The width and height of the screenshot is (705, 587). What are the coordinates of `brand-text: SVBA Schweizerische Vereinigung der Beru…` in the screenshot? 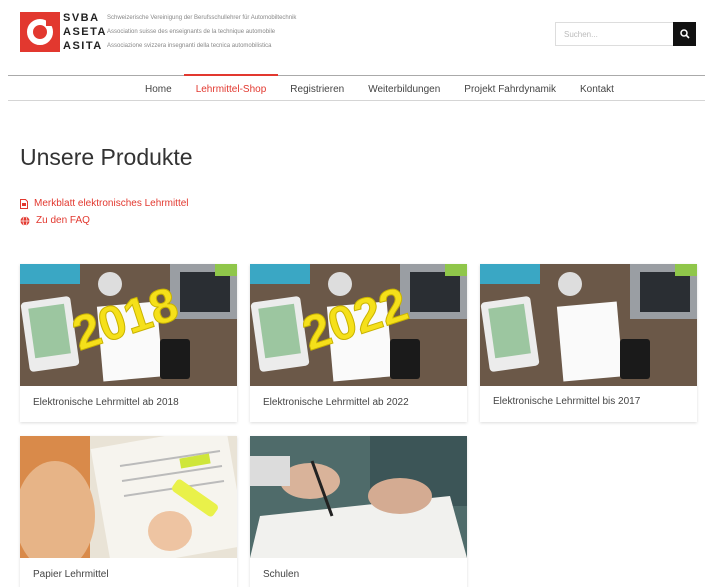 It's located at (179, 32).